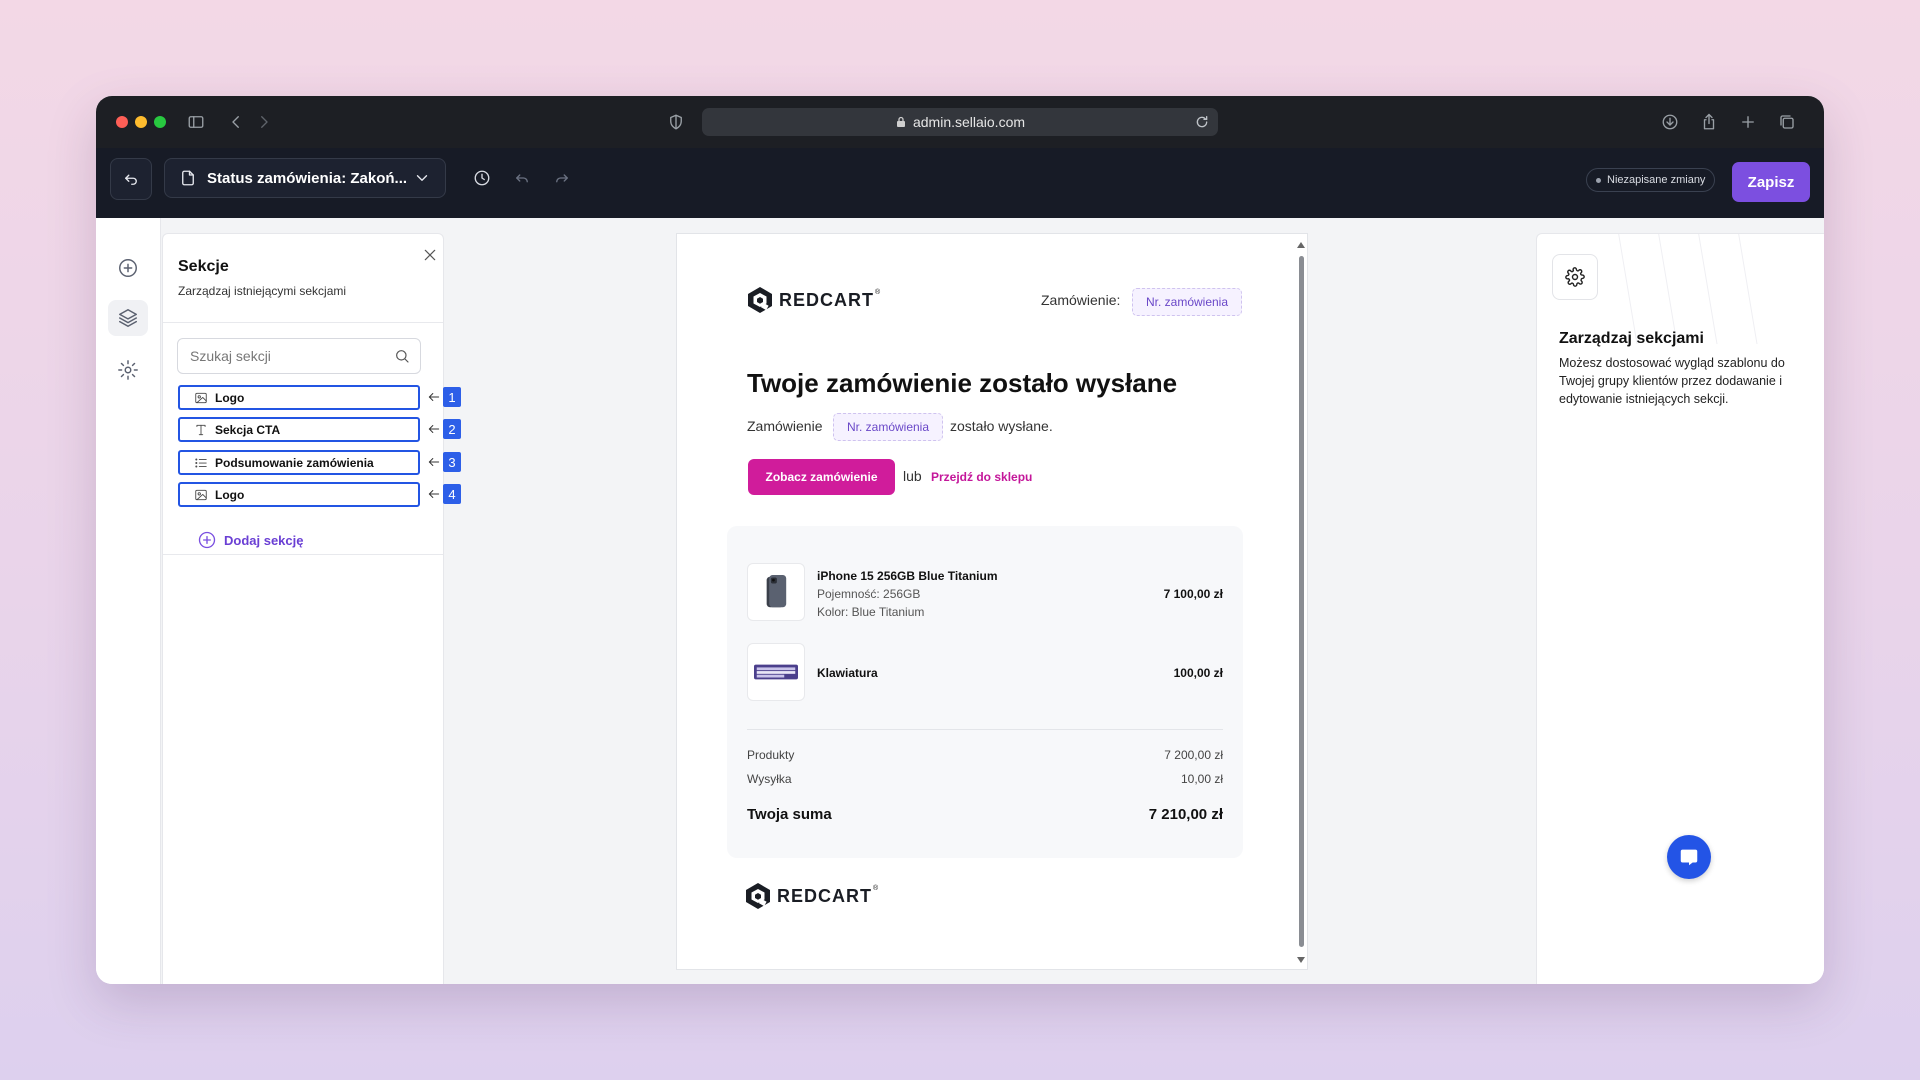  Describe the element at coordinates (248, 429) in the screenshot. I see `section-item-label: Sekcja CTA` at that location.